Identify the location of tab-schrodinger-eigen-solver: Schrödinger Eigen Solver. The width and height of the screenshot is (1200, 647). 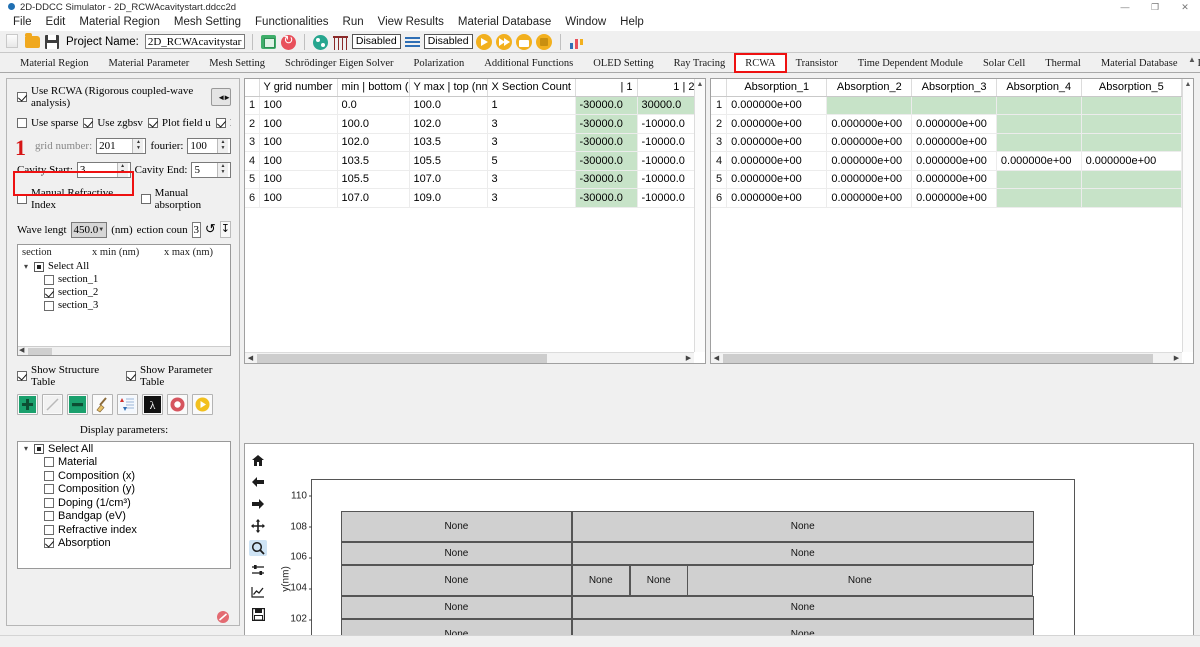
(339, 63).